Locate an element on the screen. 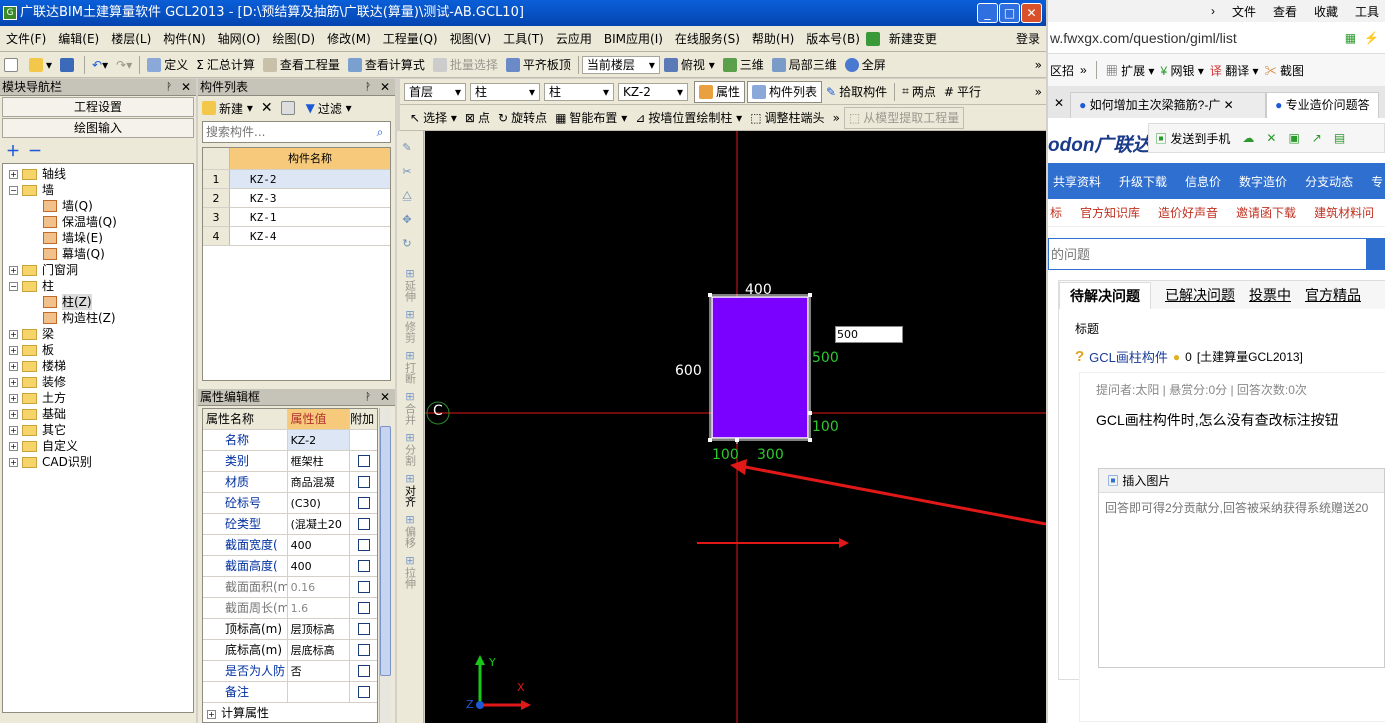 This screenshot has height=723, width=1385. property-row: 是否为人防否 is located at coordinates (290, 671).